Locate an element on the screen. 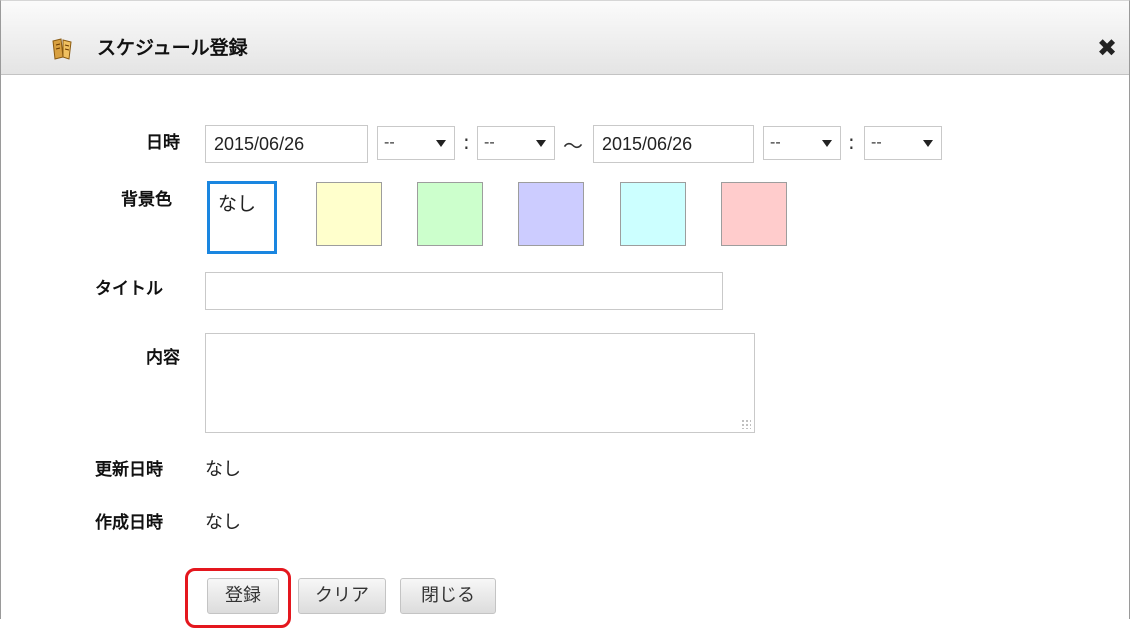  created-label: 作成日時 is located at coordinates (129, 523).